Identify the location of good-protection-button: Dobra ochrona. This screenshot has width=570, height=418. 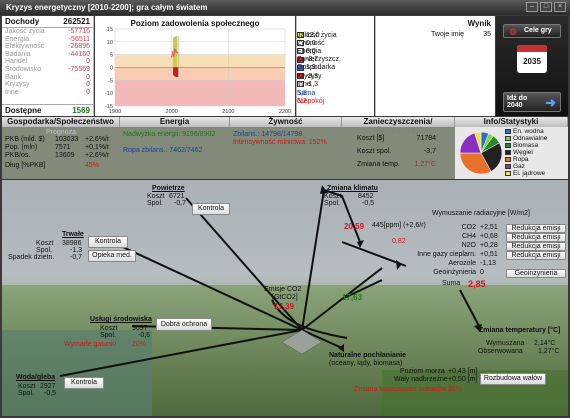
(184, 324).